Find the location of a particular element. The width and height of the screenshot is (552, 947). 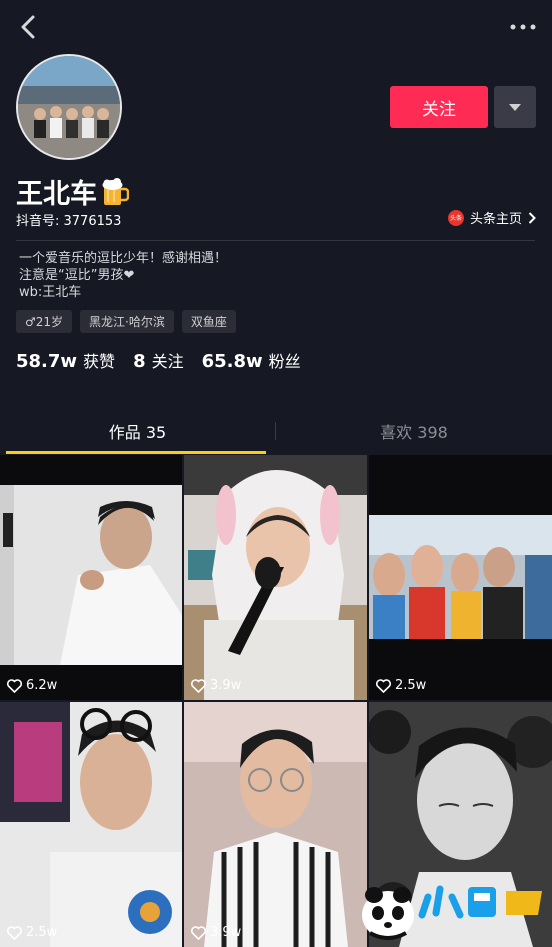

follow-button-label: 关注 is located at coordinates (439, 109).